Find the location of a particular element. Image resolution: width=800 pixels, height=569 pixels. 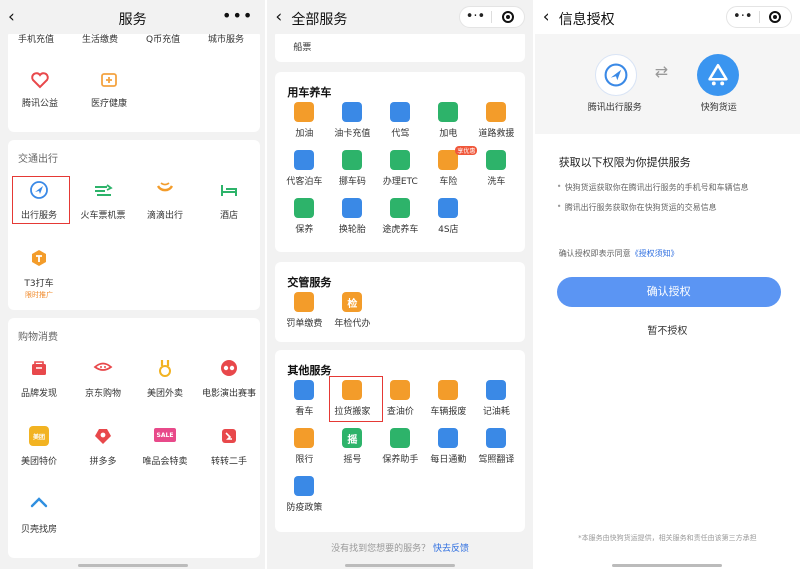

service-item: 记油耗 is located at coordinates (496, 400).